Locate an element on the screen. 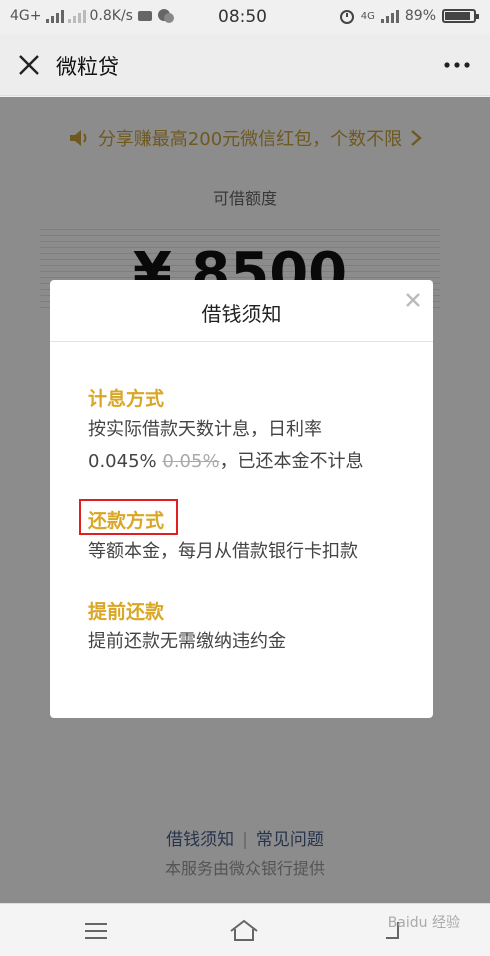 The height and width of the screenshot is (956, 490). section-interest-title: 计息方式 is located at coordinates (126, 399).